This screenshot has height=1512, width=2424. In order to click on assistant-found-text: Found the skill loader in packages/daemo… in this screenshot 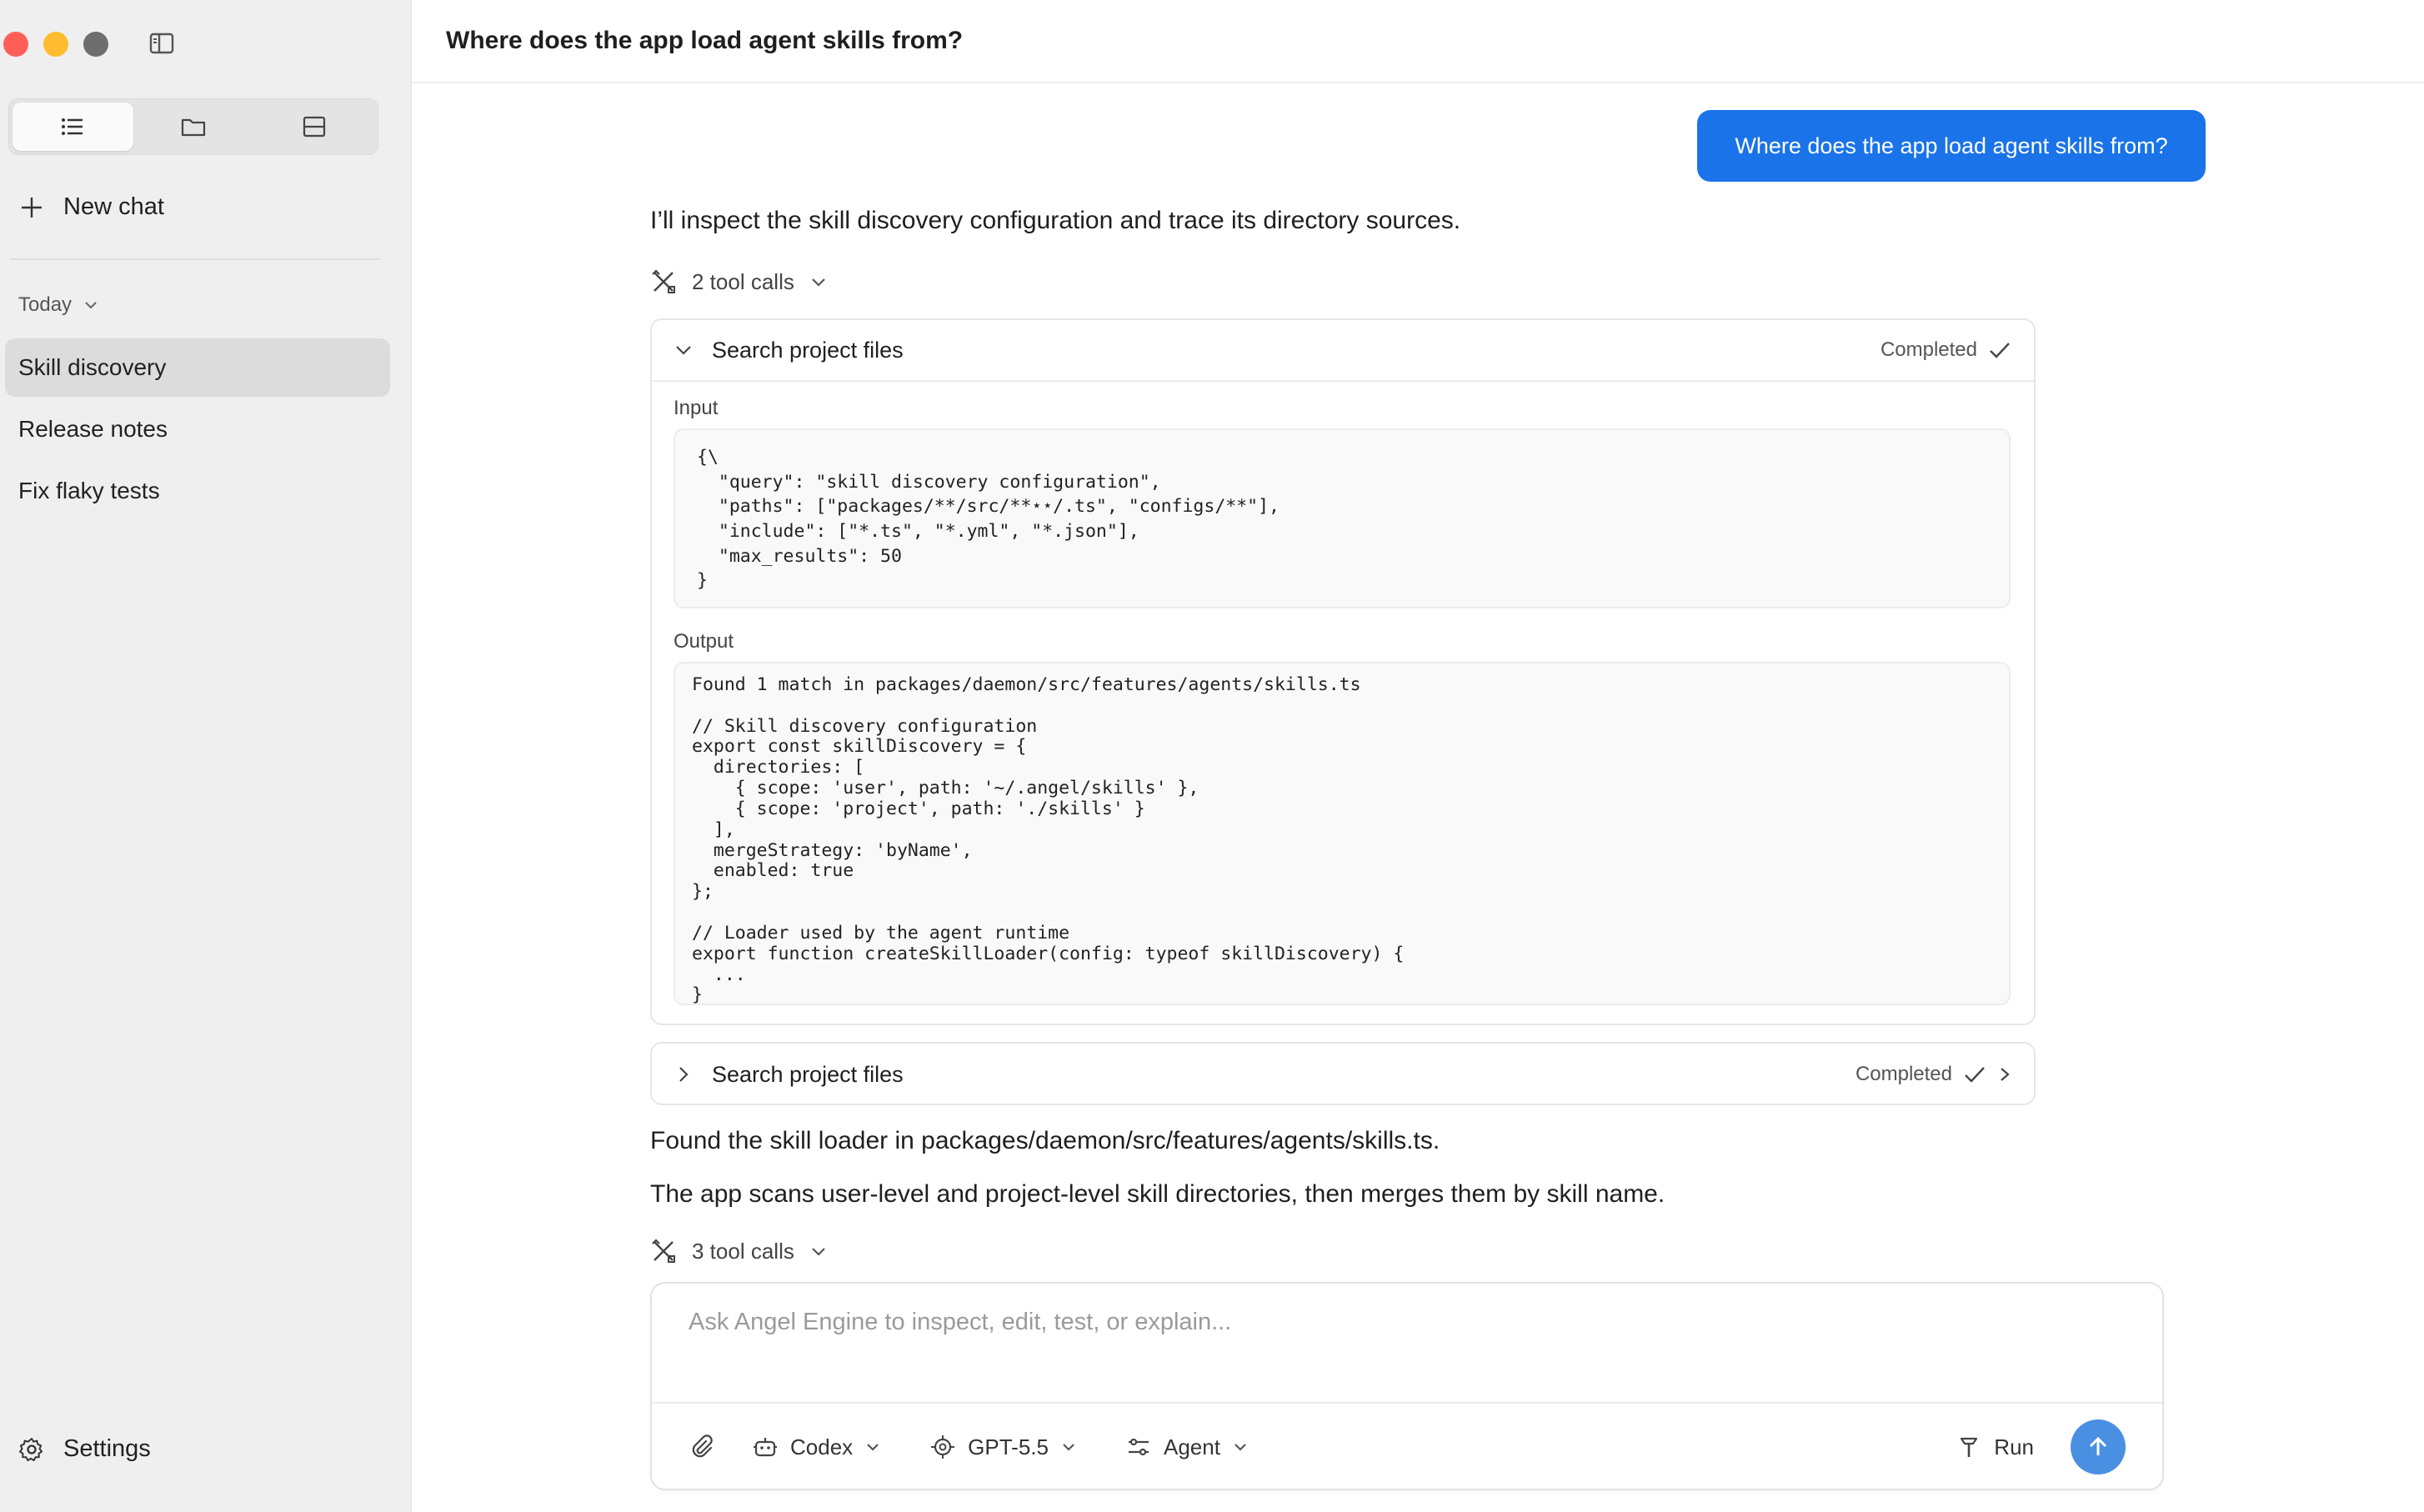, I will do `click(1045, 1140)`.